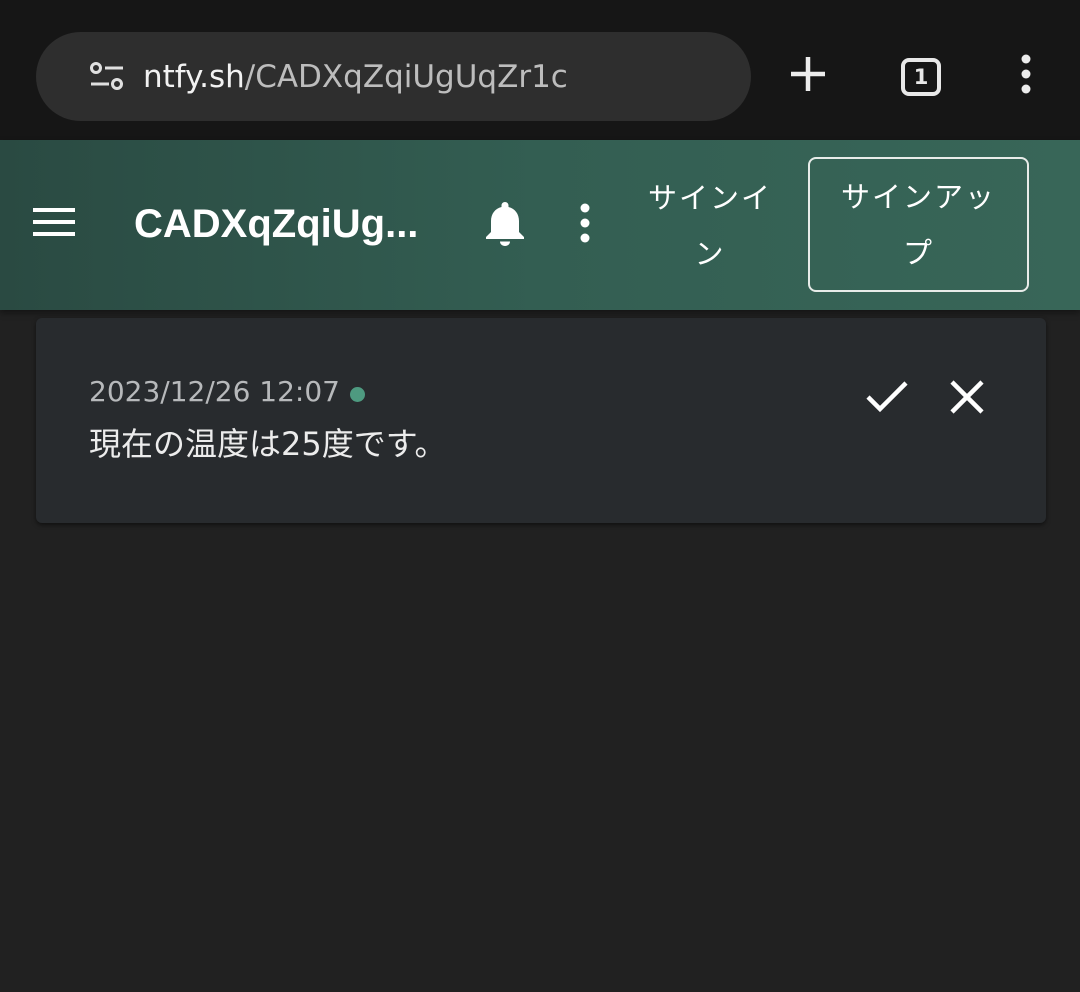  I want to click on nav-menu-button, so click(54, 224).